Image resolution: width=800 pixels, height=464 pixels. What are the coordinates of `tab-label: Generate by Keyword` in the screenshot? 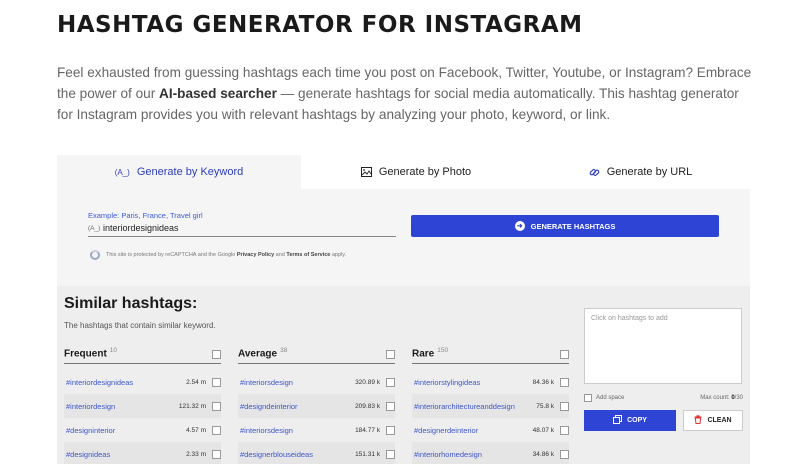 It's located at (190, 172).